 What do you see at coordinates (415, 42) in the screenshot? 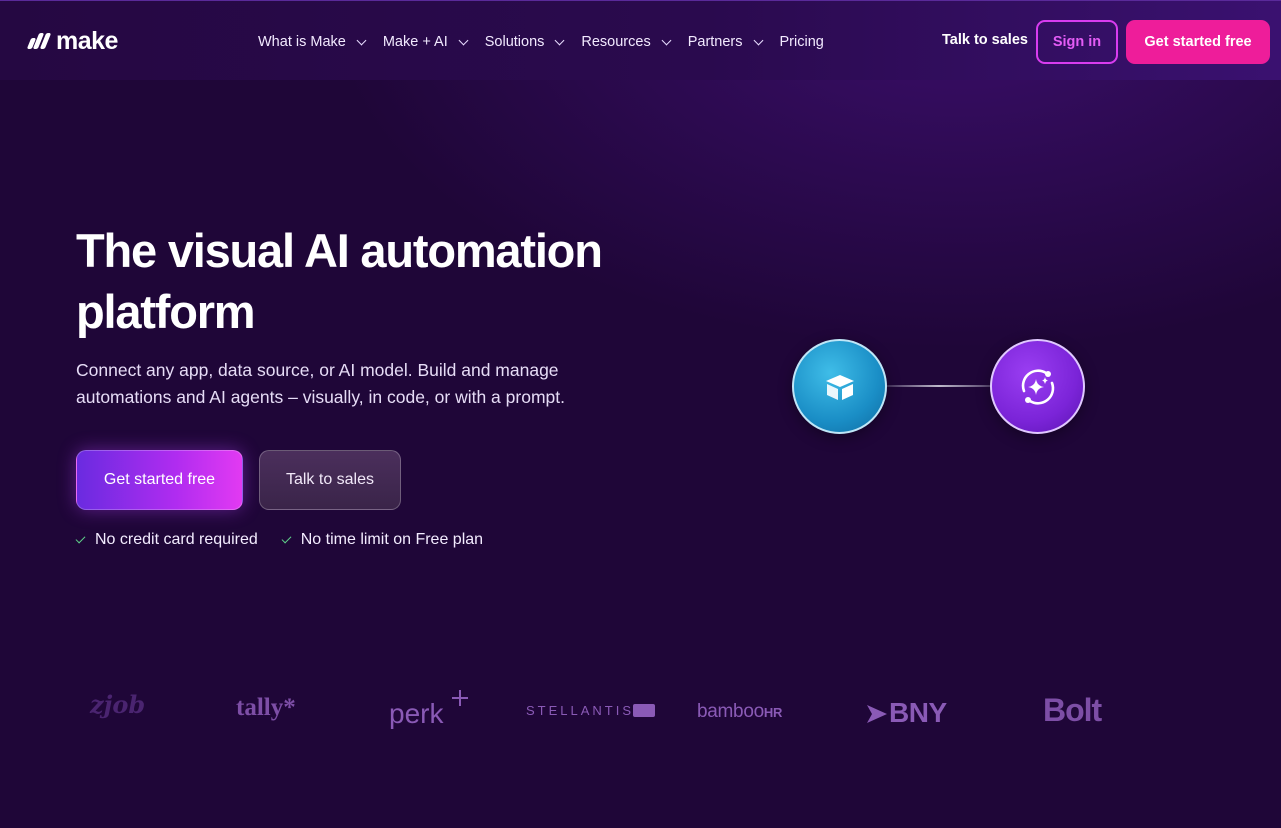
I see `nav-item-label: Make + AI` at bounding box center [415, 42].